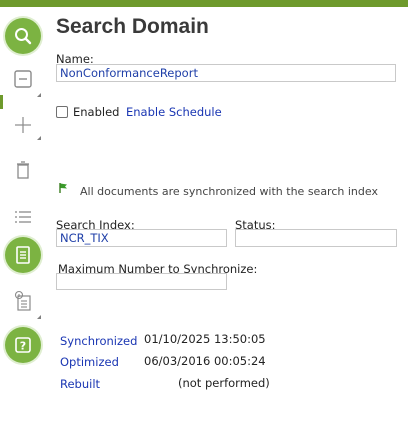 The height and width of the screenshot is (422, 408). What do you see at coordinates (205, 339) in the screenshot?
I see `synchronized-date: 01/10/2025 13:50:05` at bounding box center [205, 339].